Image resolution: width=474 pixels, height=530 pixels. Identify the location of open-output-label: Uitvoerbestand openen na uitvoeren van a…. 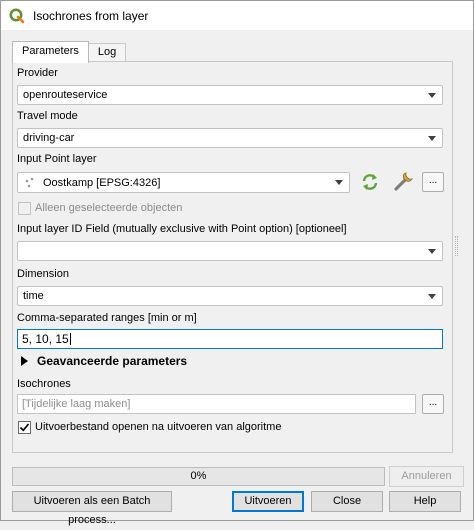
(158, 427).